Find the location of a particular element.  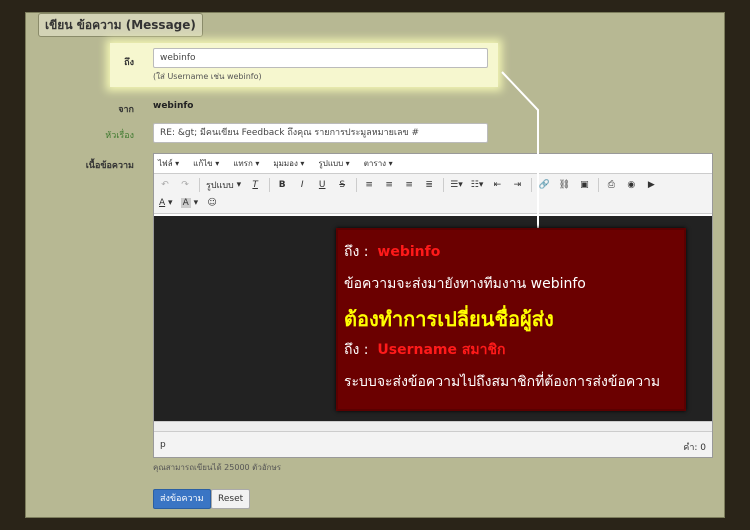

menu-edit: แก้ไข ▾ is located at coordinates (206, 163).